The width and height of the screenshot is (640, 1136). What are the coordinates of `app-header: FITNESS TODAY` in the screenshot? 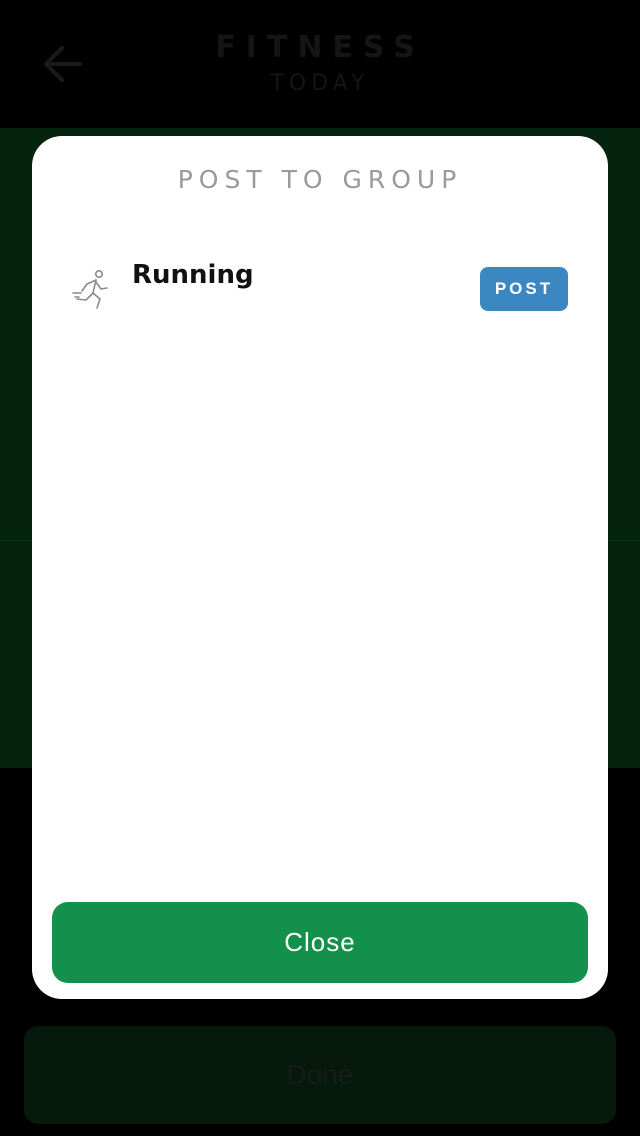 It's located at (320, 64).